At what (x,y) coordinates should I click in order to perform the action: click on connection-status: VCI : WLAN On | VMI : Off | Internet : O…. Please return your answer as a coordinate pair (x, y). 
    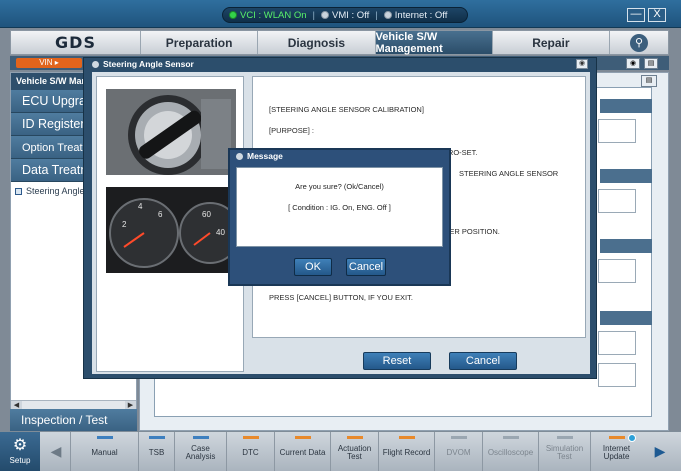
    Looking at the image, I should click on (345, 15).